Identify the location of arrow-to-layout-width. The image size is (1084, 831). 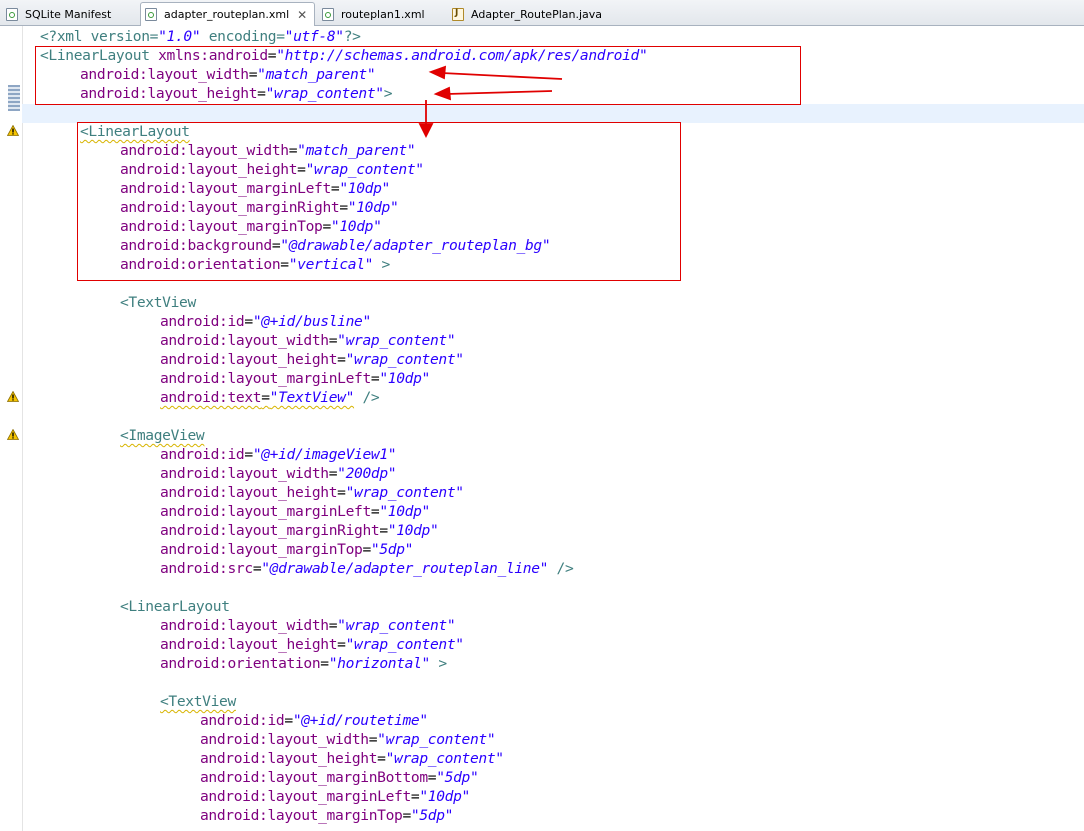
(502, 76).